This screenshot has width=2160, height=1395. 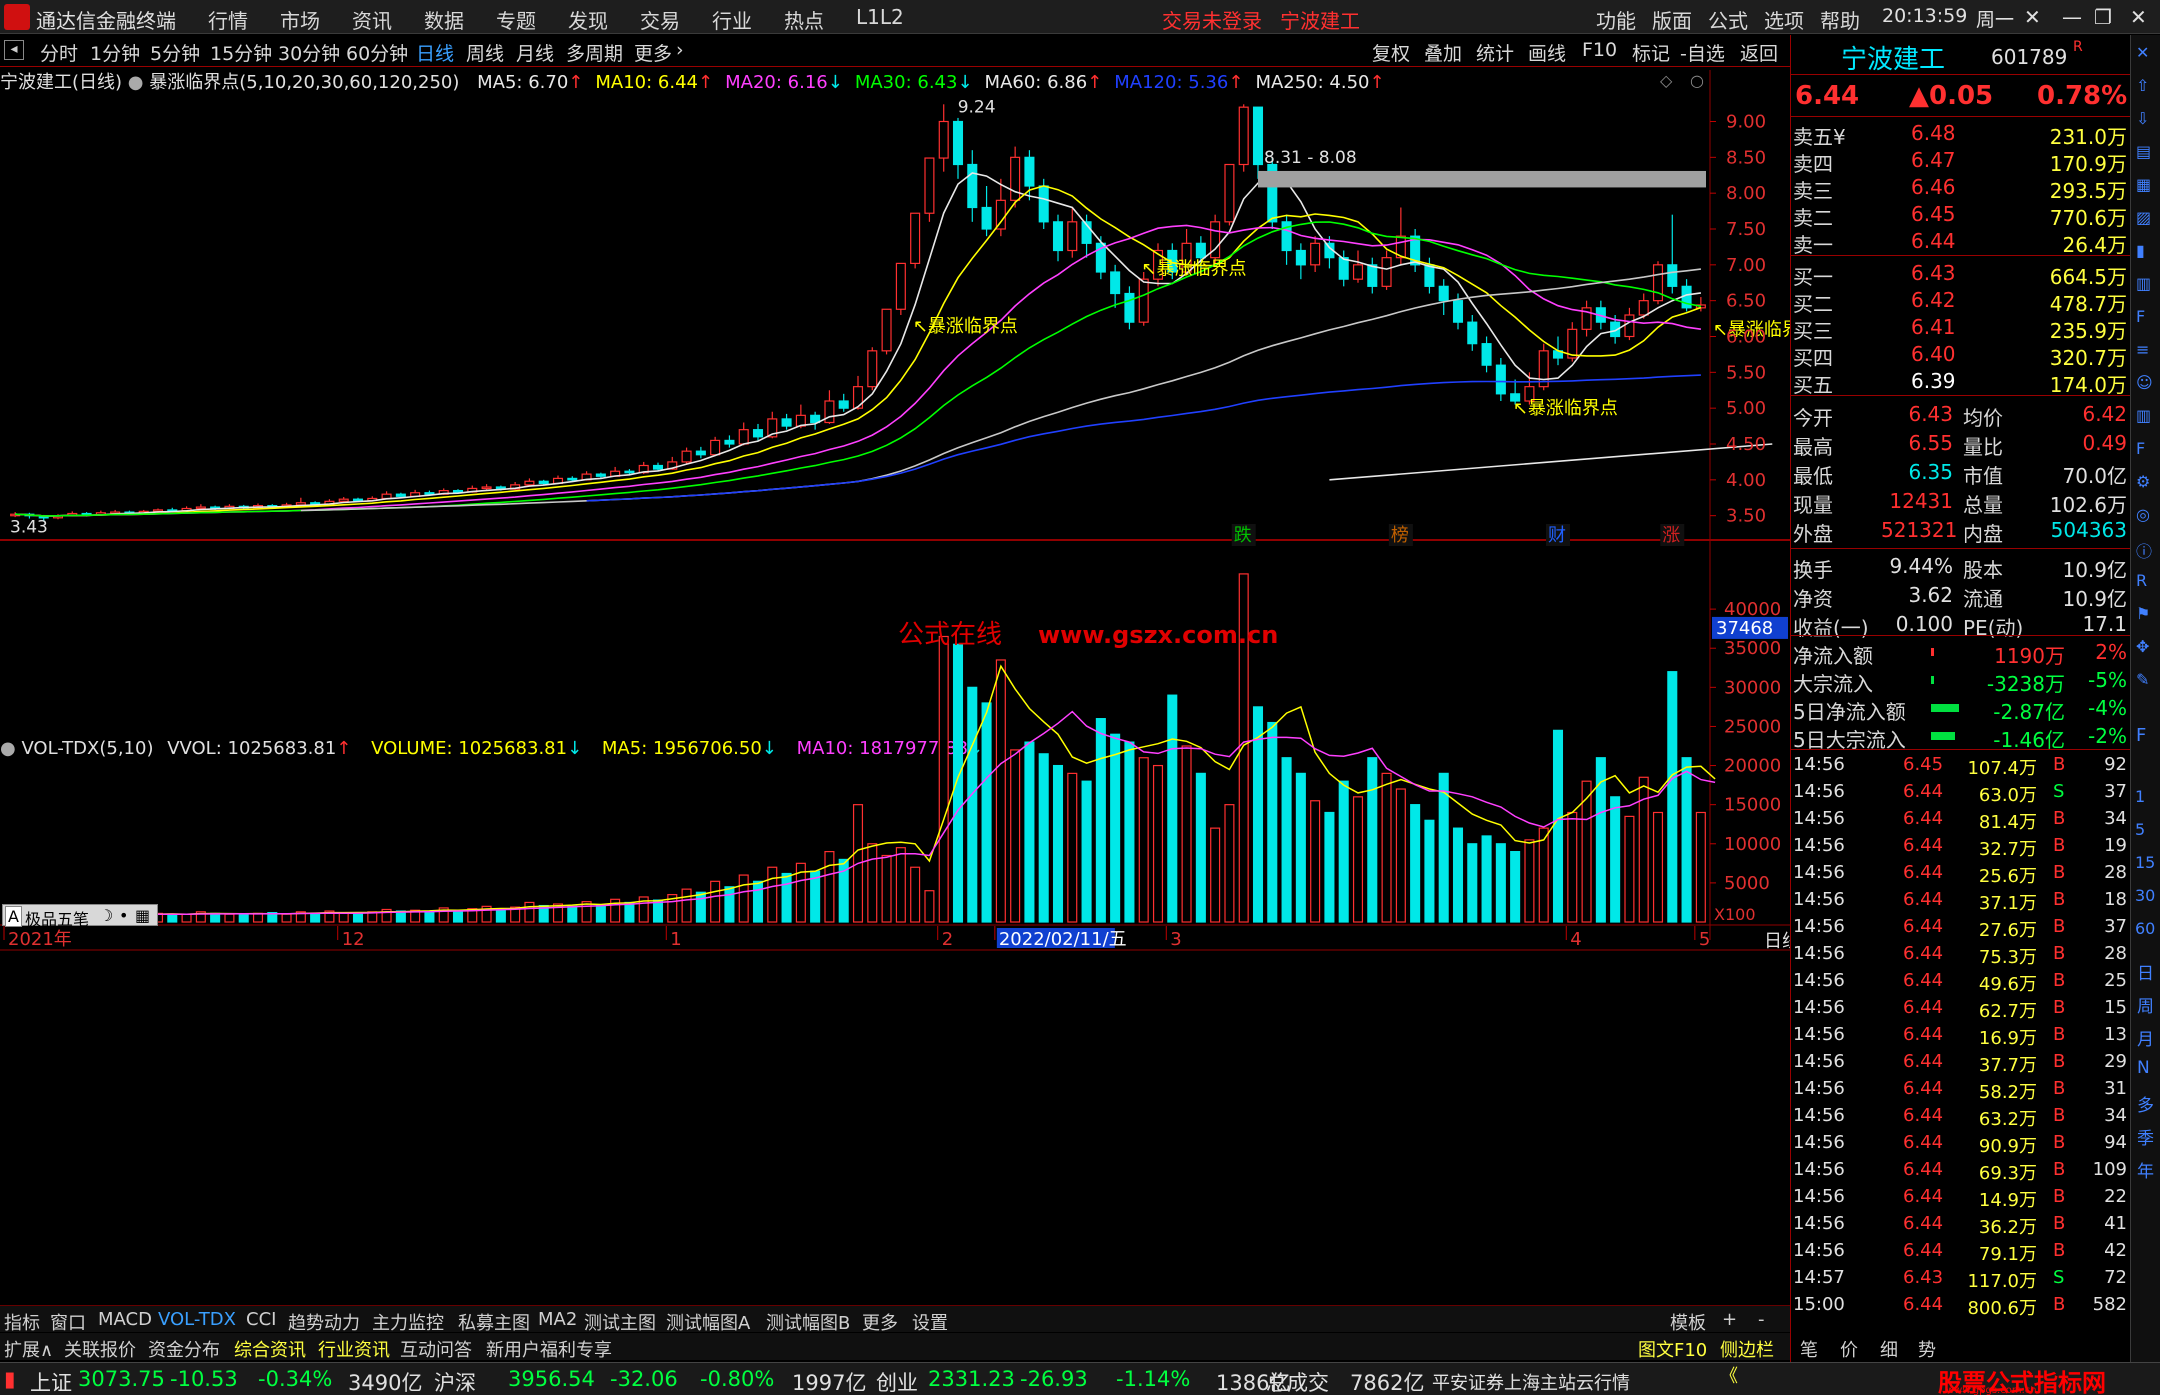 What do you see at coordinates (59, 52) in the screenshot?
I see `period-intraday: 分时` at bounding box center [59, 52].